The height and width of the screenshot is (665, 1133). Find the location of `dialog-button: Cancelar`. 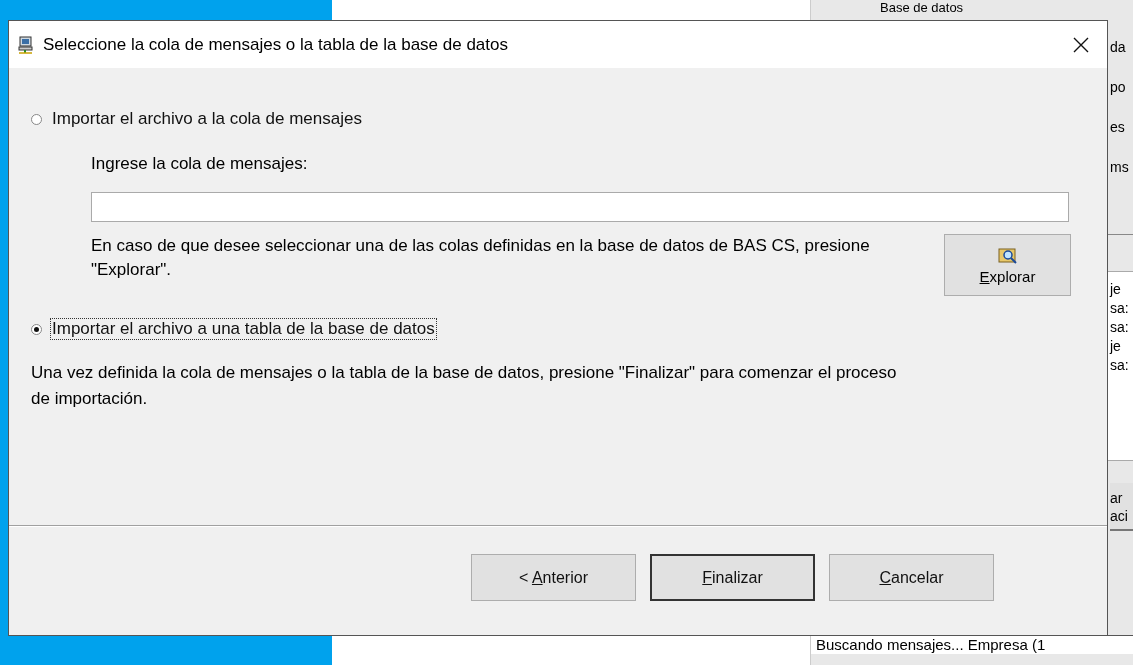

dialog-button: Cancelar is located at coordinates (911, 577).